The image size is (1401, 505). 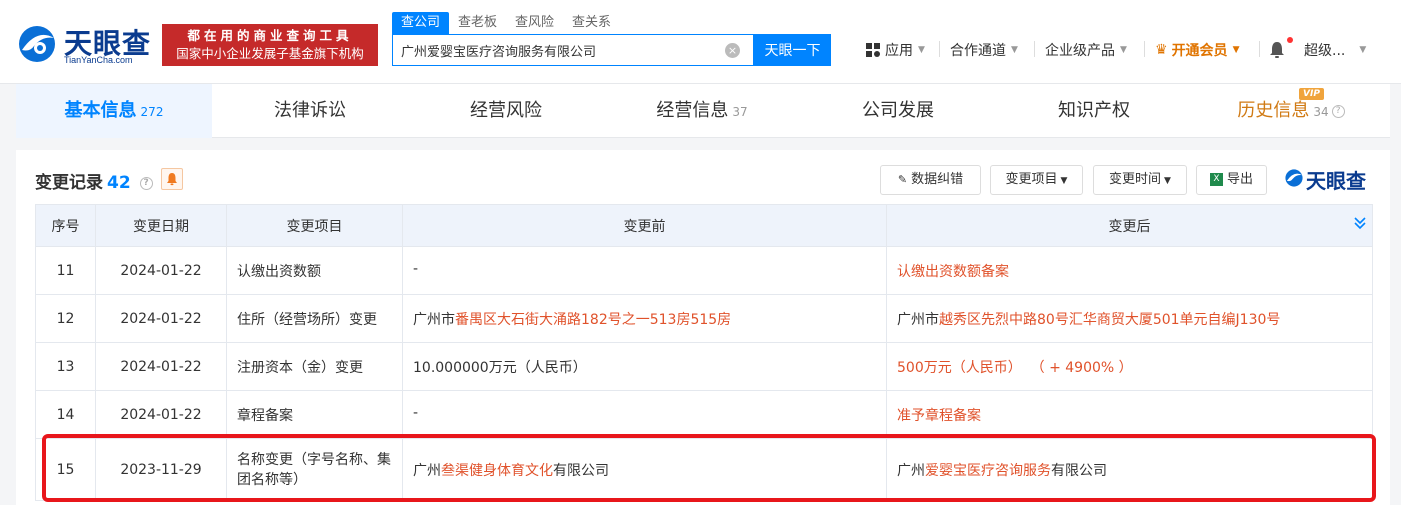 I want to click on col-header-item: 变更项目, so click(x=314, y=225).